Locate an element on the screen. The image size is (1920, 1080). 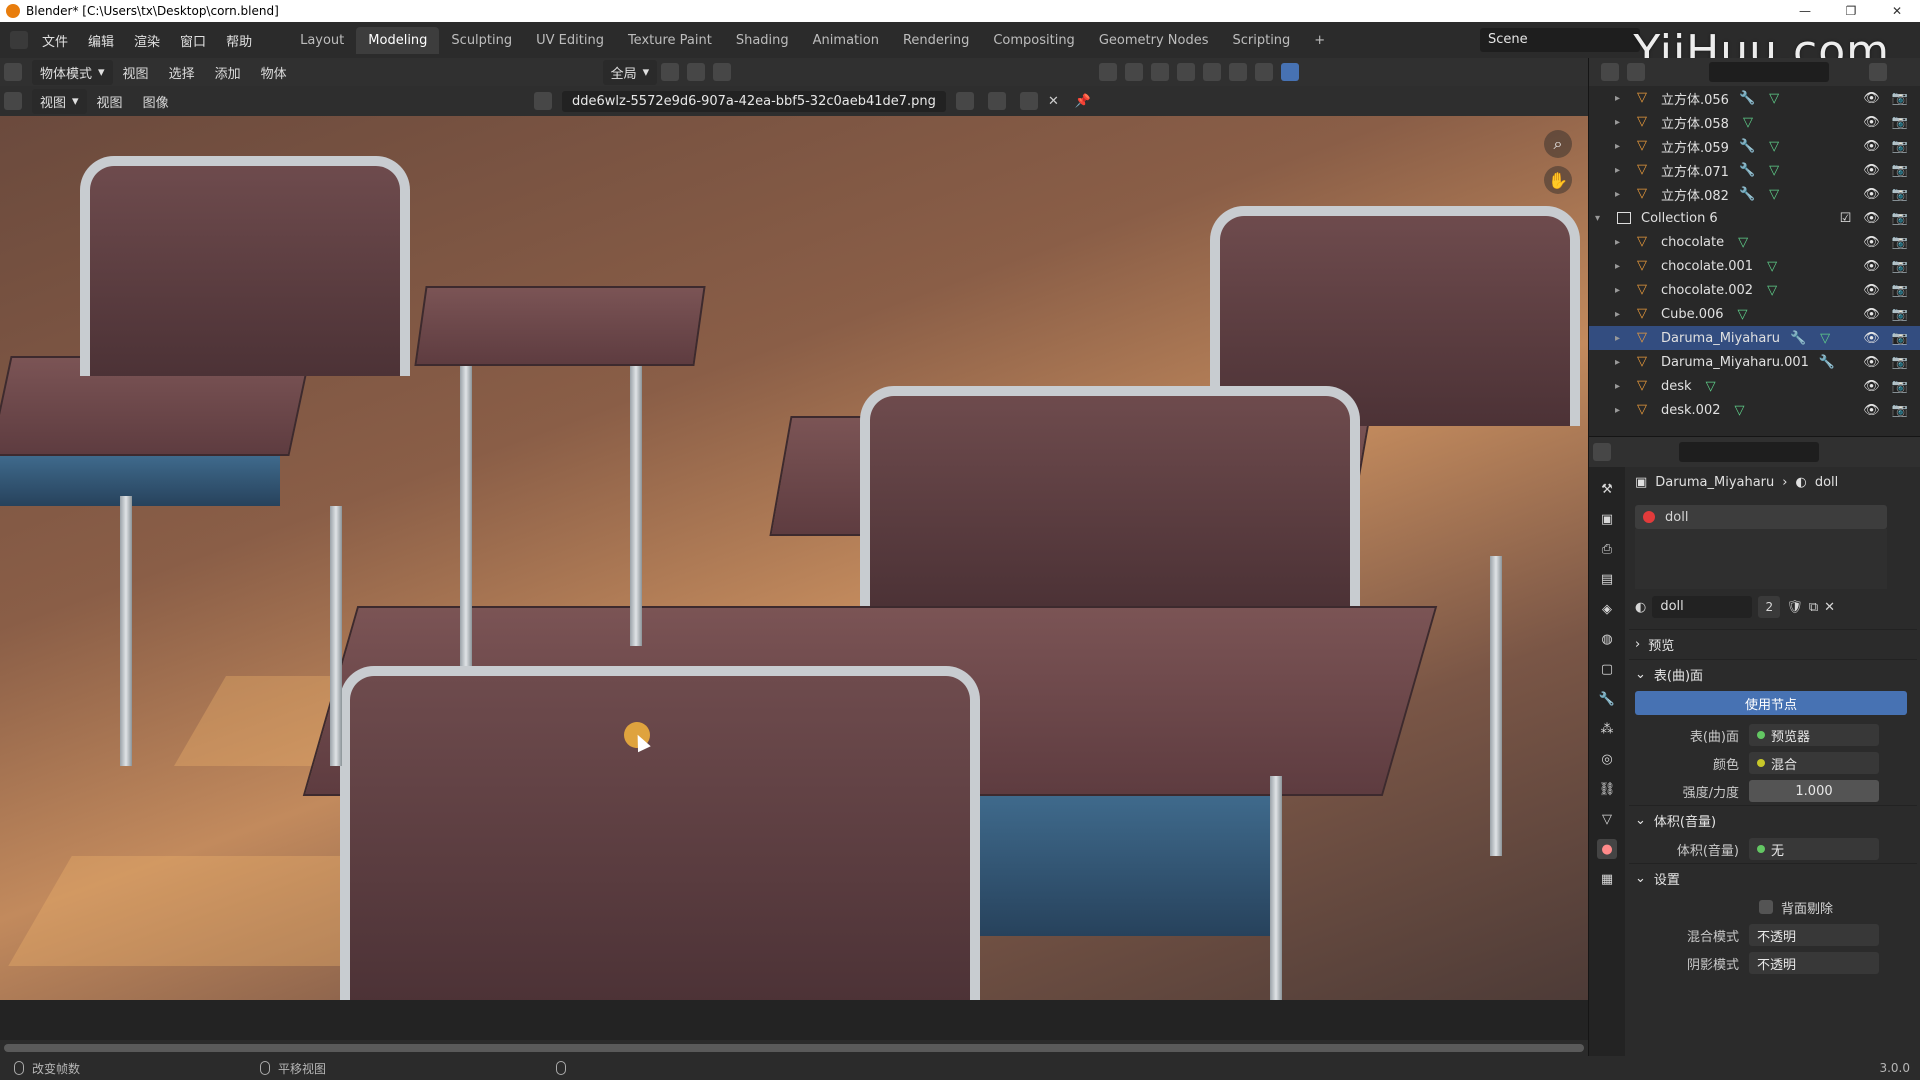
section-volume: ⌄ 体积(音量) is located at coordinates (1773, 820).